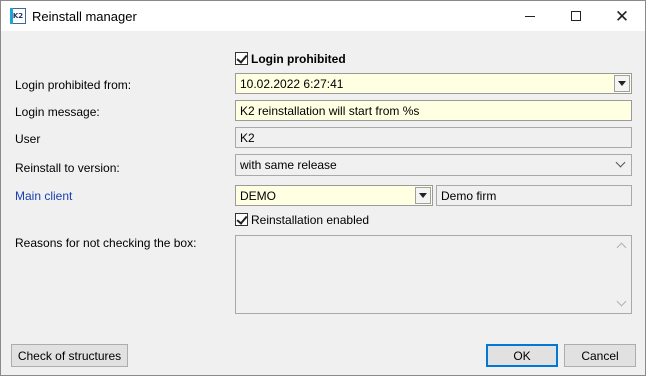  What do you see at coordinates (84, 16) in the screenshot?
I see `window-title: Reinstall manager` at bounding box center [84, 16].